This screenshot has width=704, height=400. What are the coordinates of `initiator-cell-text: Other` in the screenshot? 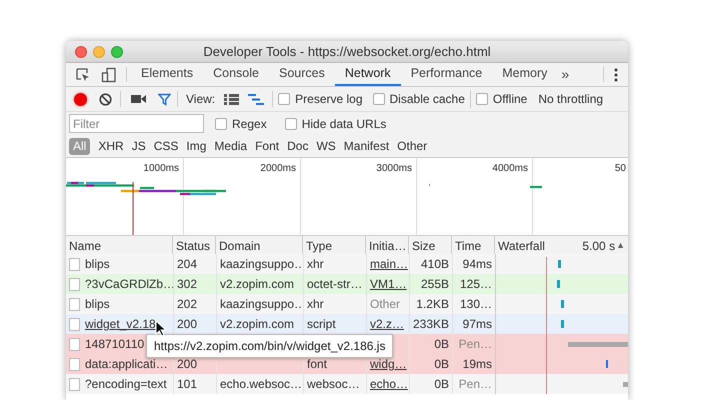 It's located at (385, 304).